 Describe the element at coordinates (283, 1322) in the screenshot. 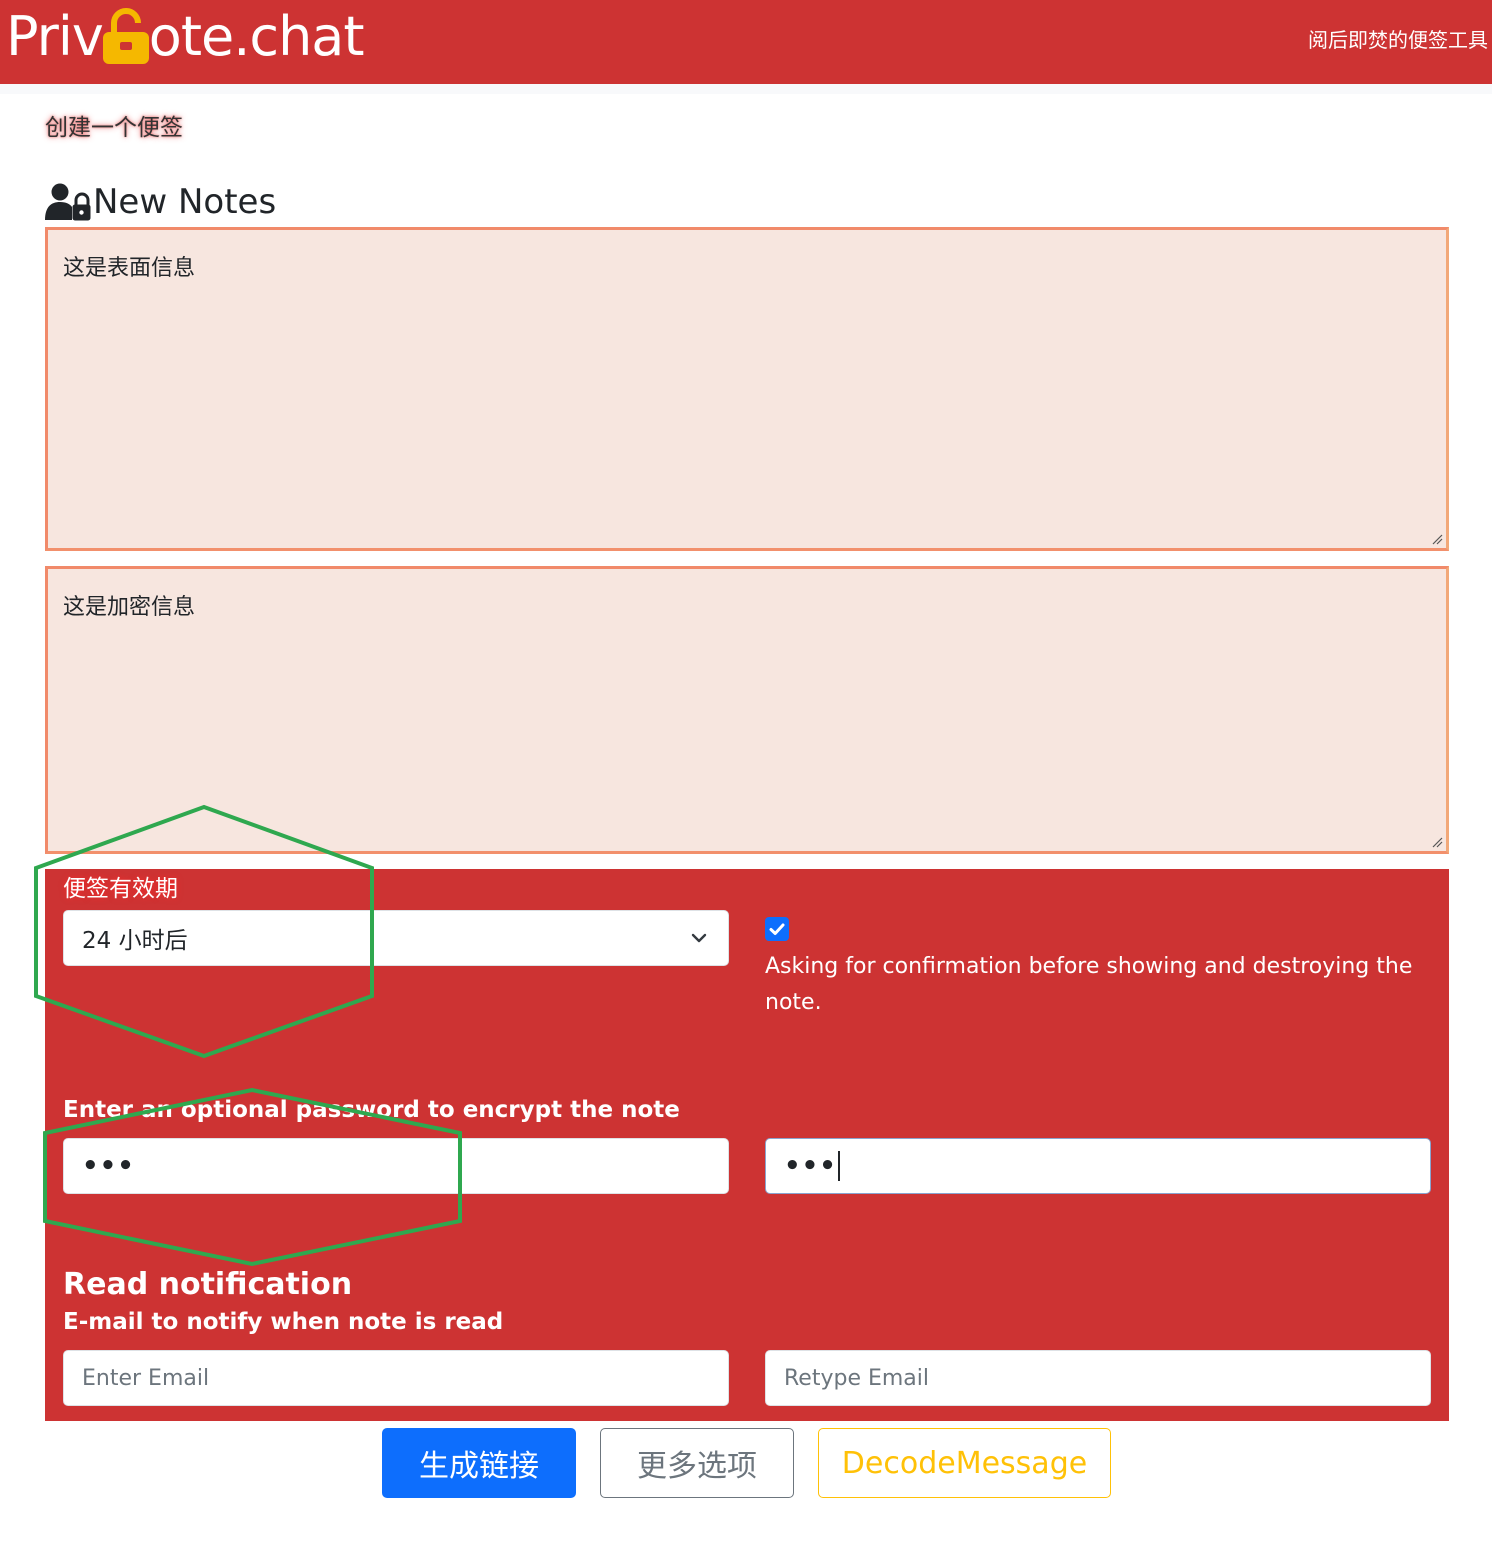

I see `read-notification-subtitle: E-mail to notify when note is read` at that location.